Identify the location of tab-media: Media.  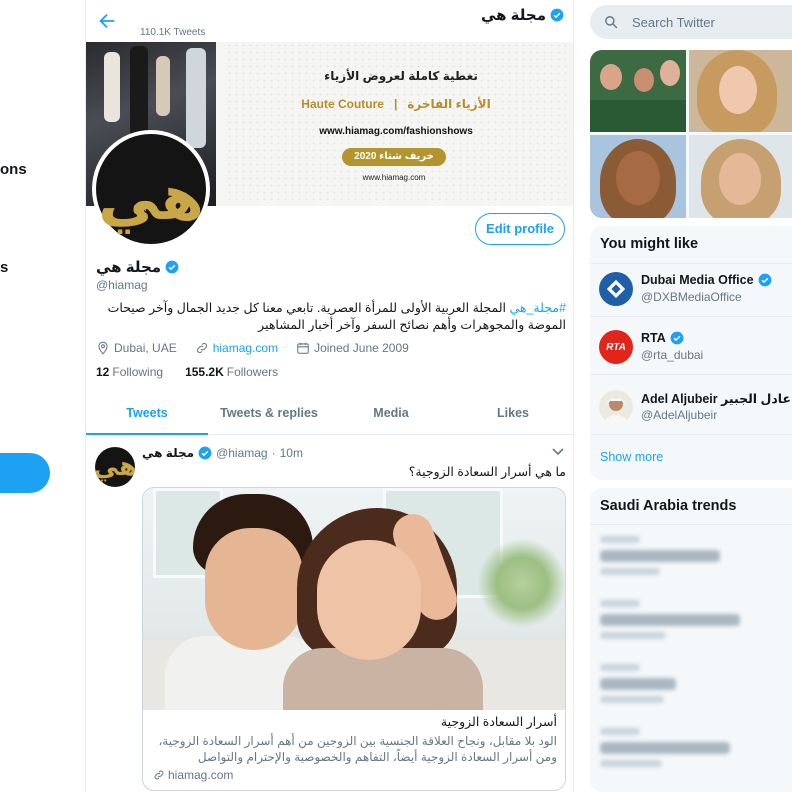
(391, 413).